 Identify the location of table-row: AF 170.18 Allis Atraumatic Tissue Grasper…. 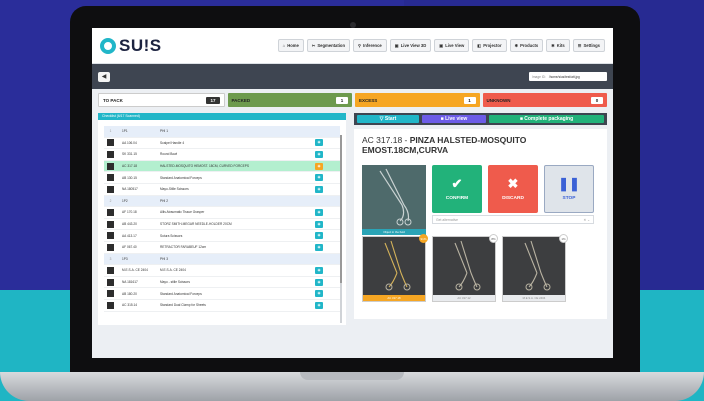
(222, 213).